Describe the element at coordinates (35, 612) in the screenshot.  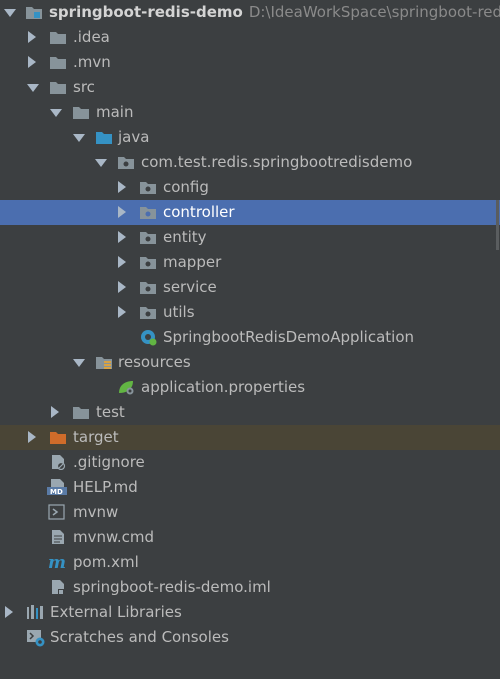
I see `library-icon` at that location.